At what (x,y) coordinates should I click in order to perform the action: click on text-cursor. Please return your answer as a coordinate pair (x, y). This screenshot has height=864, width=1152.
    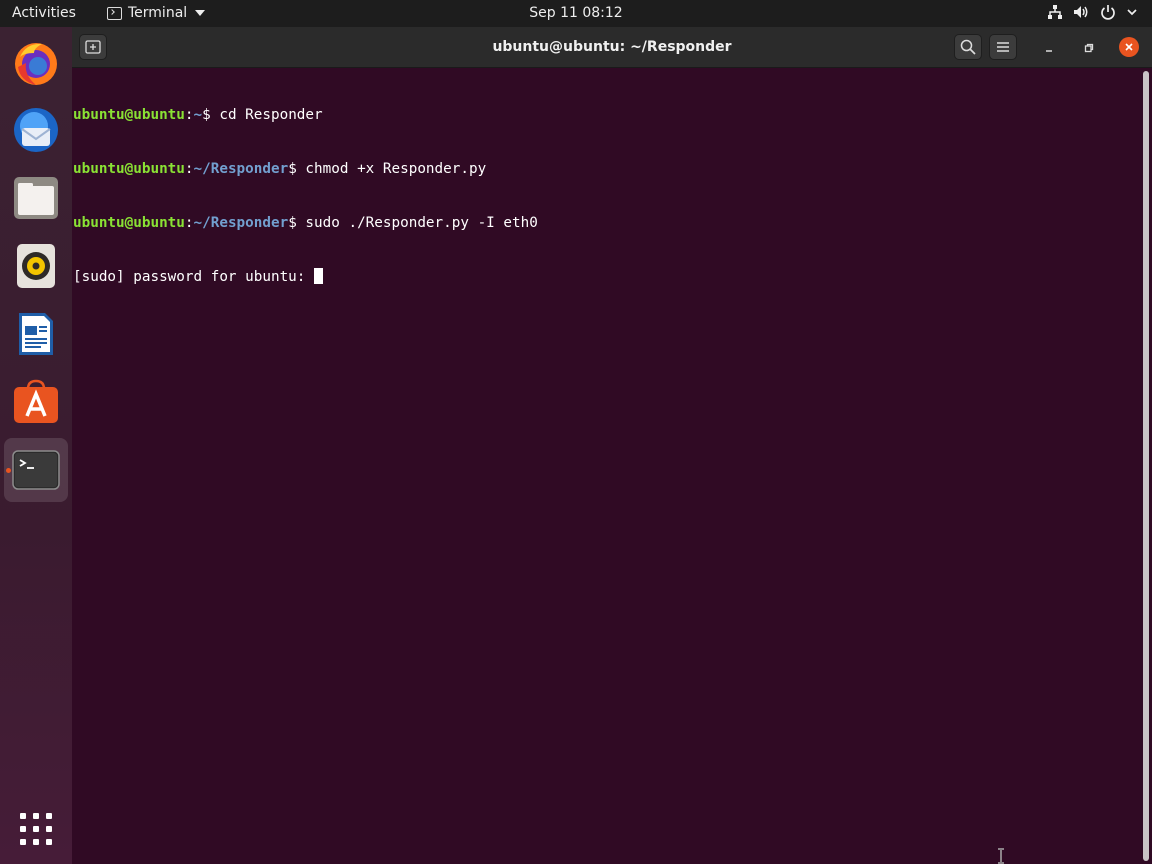
    Looking at the image, I should click on (319, 276).